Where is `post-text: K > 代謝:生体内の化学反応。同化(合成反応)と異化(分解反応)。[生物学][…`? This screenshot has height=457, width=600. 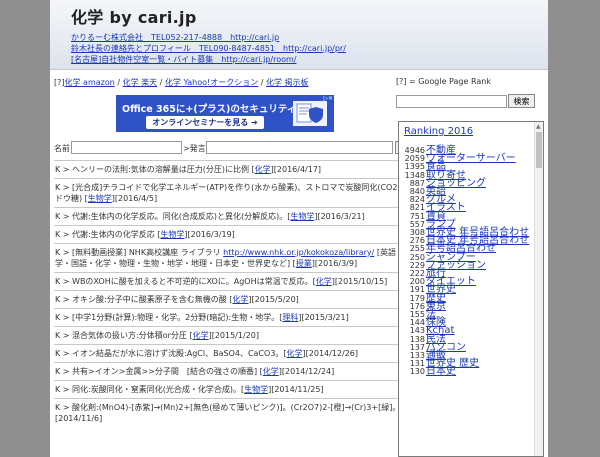
post-text: K > 代謝:生体内の化学反応。同化(合成反応)と異化(分解反応)。[生物学][… is located at coordinates (240, 216).